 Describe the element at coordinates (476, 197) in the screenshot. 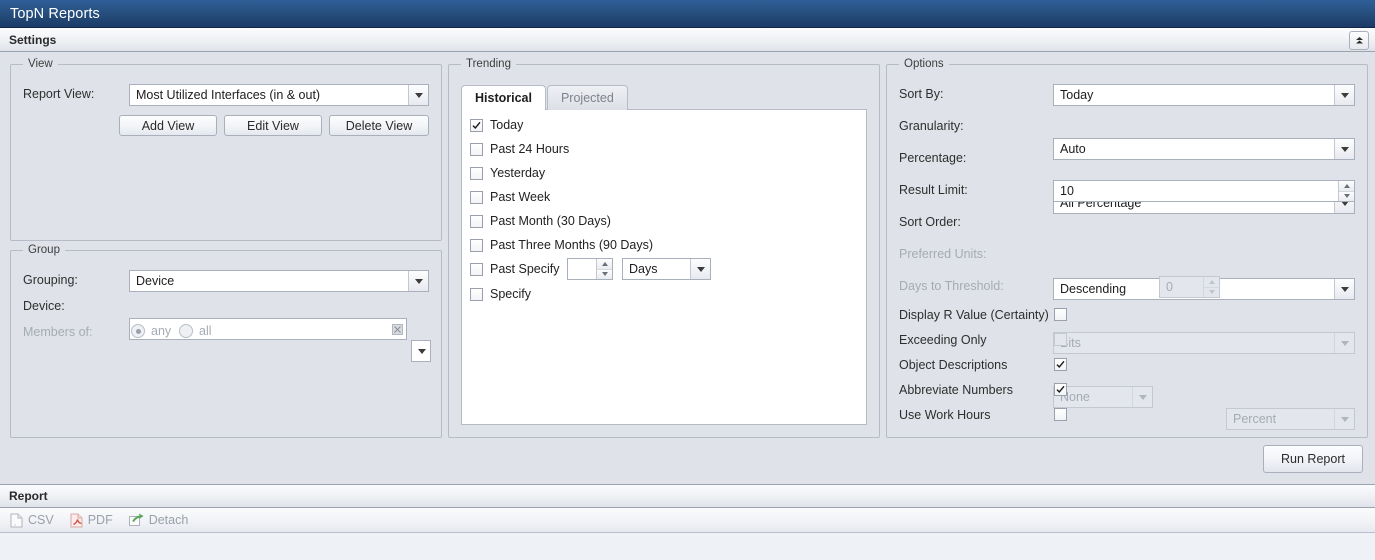

I see `checkbox-past-week` at that location.